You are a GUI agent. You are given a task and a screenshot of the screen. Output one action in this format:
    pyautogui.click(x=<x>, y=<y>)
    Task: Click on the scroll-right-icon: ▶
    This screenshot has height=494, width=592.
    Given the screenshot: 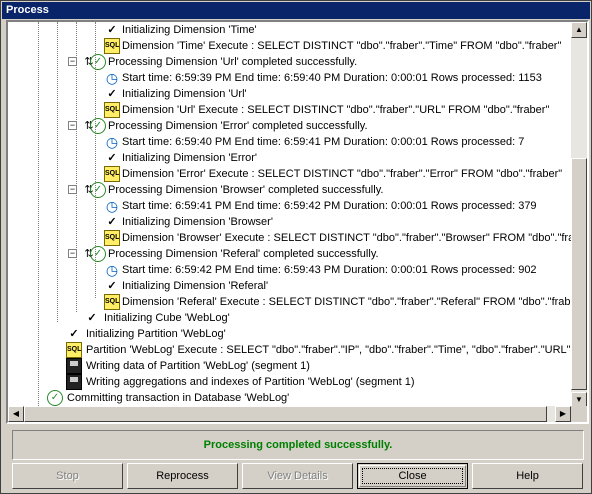 What is the action you would take?
    pyautogui.click(x=563, y=414)
    